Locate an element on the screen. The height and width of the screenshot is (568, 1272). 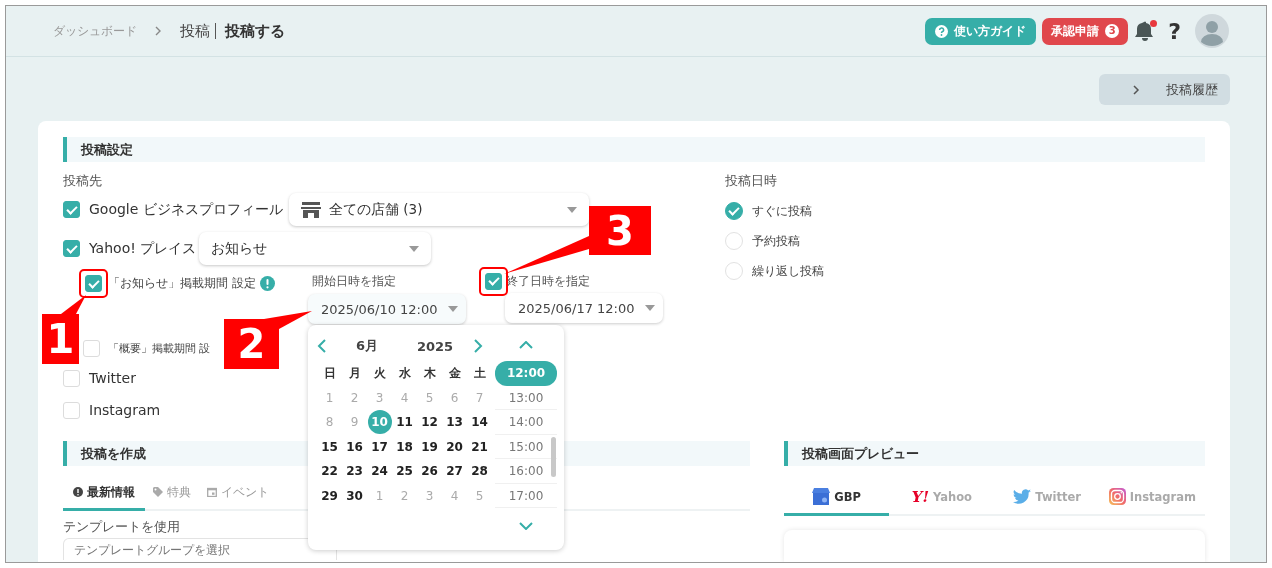
previous-month-icon is located at coordinates (322, 346).